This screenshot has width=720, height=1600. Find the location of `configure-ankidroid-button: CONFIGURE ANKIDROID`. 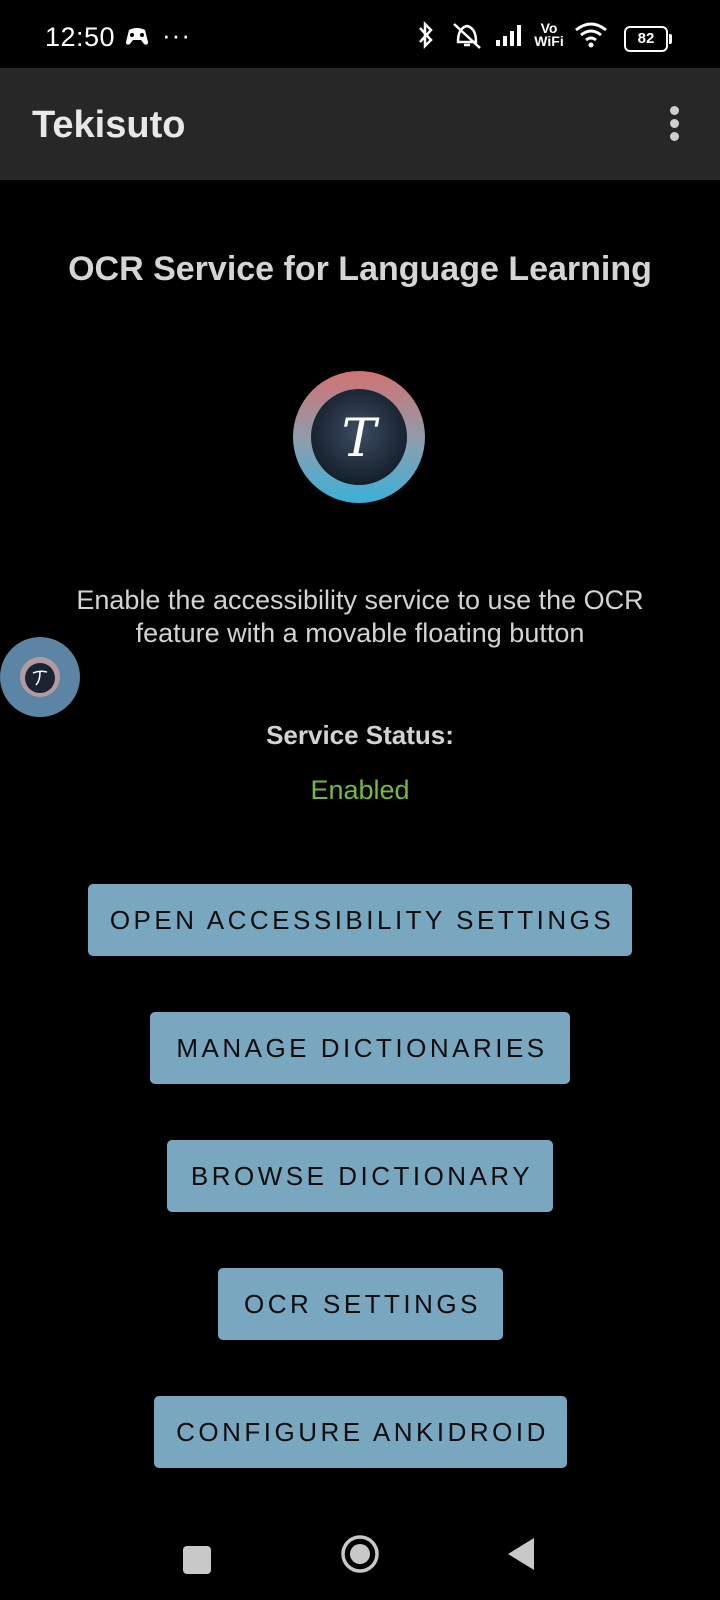

configure-ankidroid-button: CONFIGURE ANKIDROID is located at coordinates (360, 1432).